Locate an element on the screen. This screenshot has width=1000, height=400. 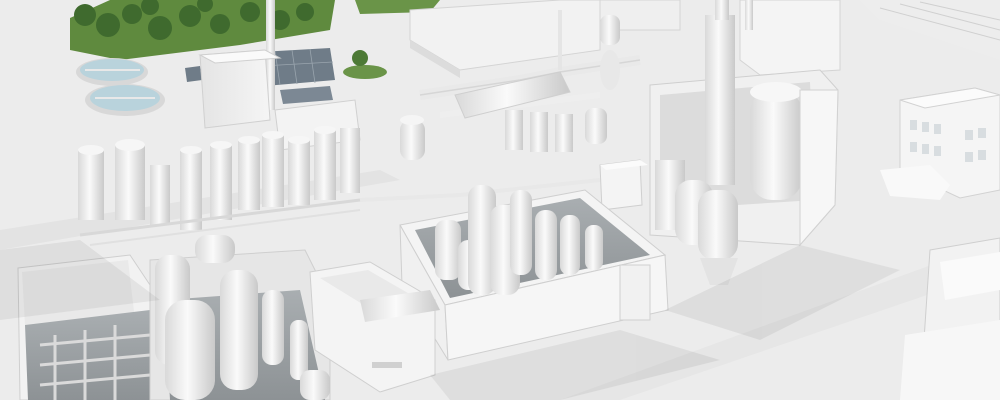
control-building is located at coordinates (623, 185).